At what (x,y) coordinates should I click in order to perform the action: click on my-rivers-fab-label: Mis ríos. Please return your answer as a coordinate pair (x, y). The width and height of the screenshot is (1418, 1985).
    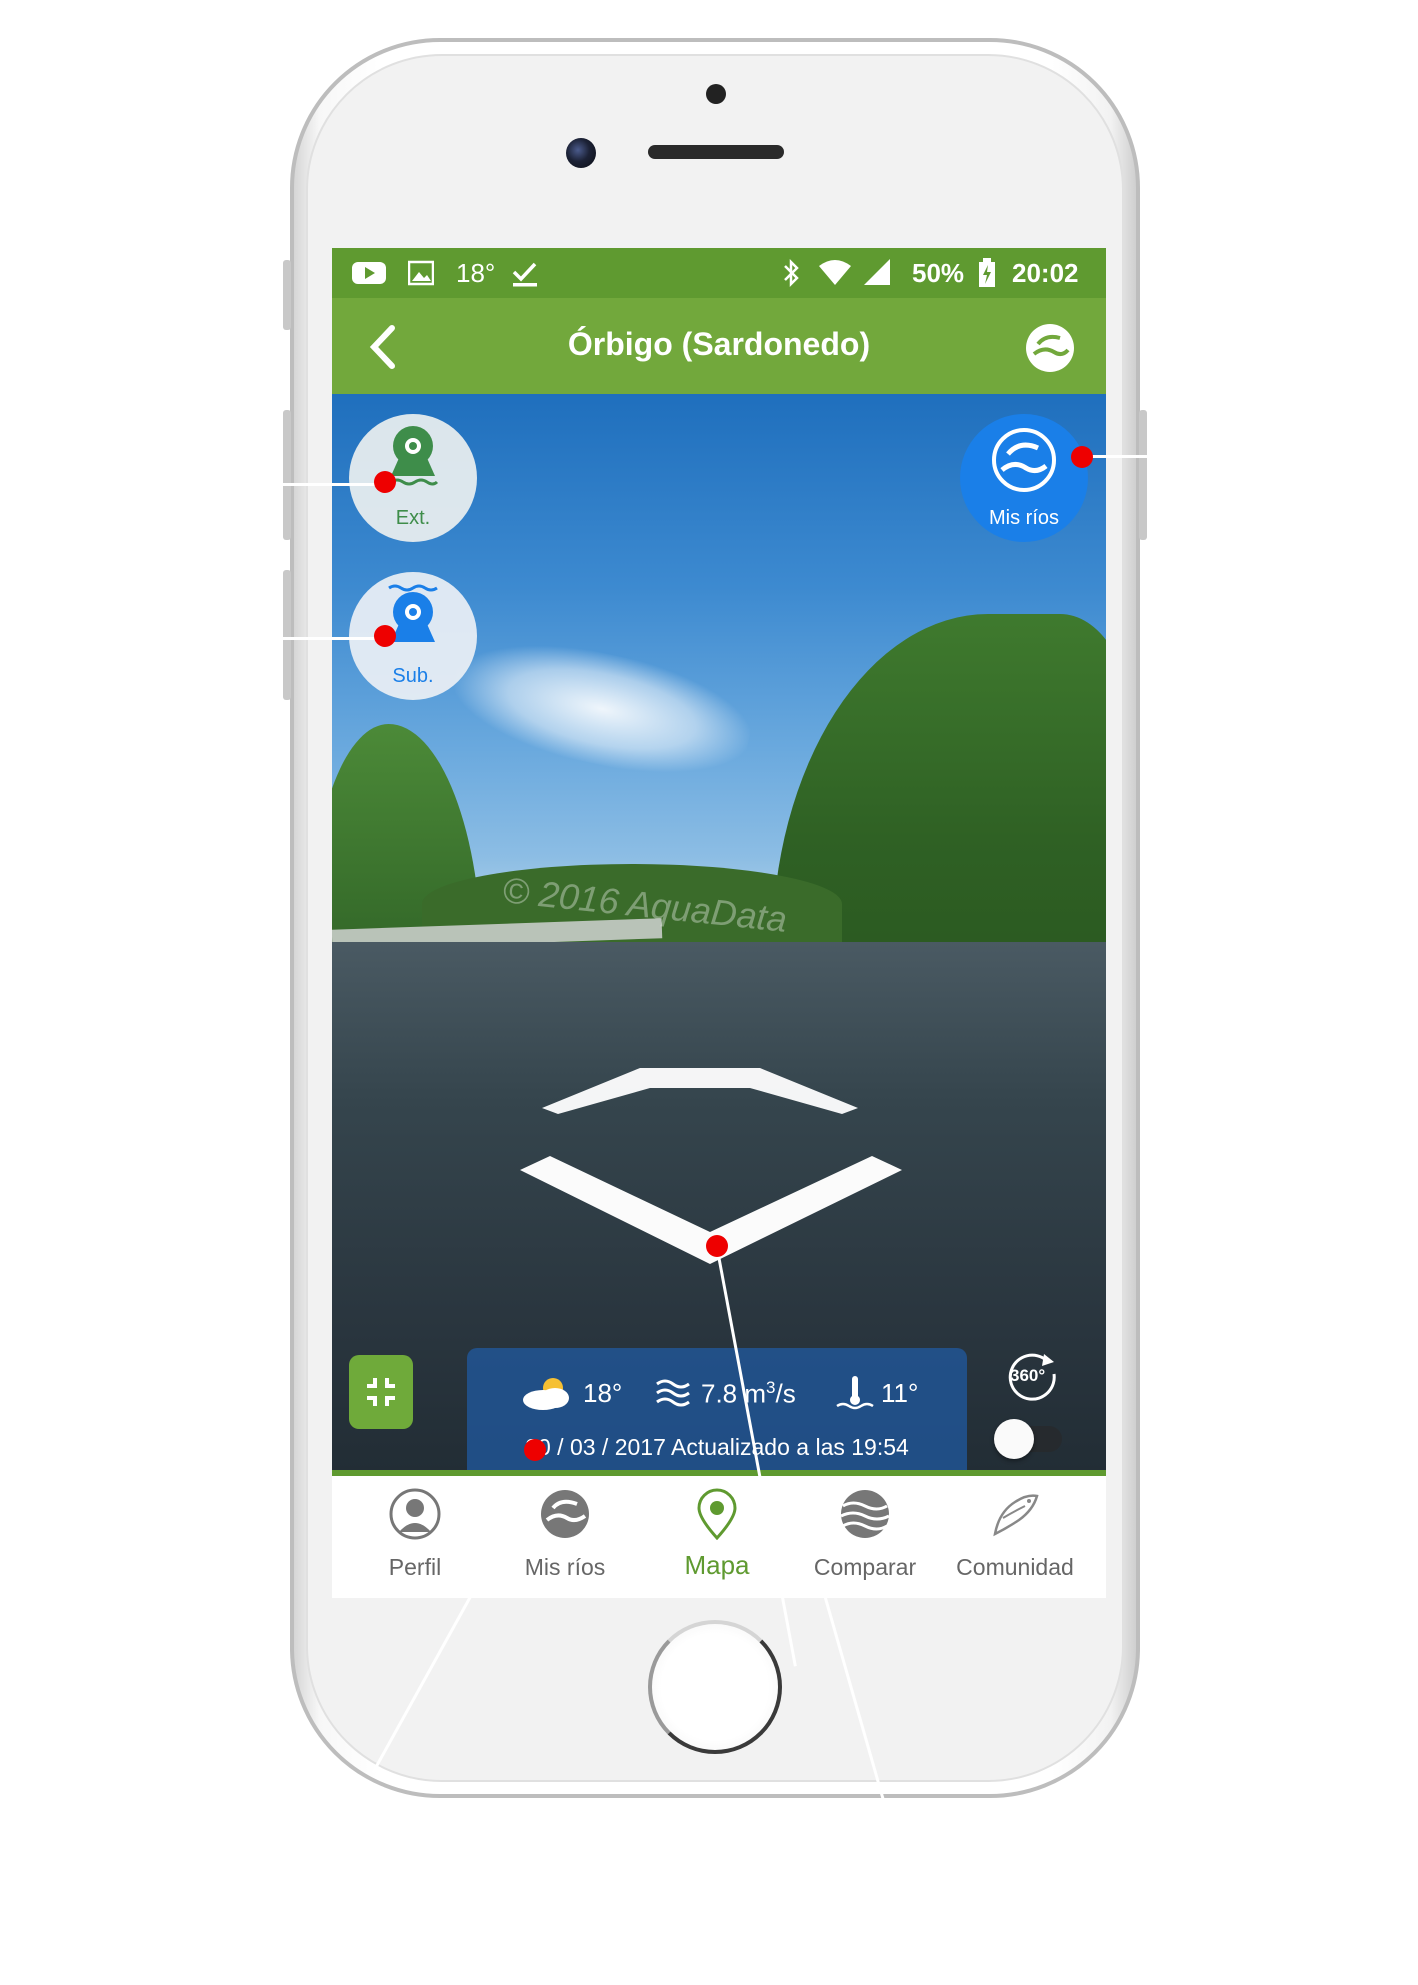
    Looking at the image, I should click on (1024, 518).